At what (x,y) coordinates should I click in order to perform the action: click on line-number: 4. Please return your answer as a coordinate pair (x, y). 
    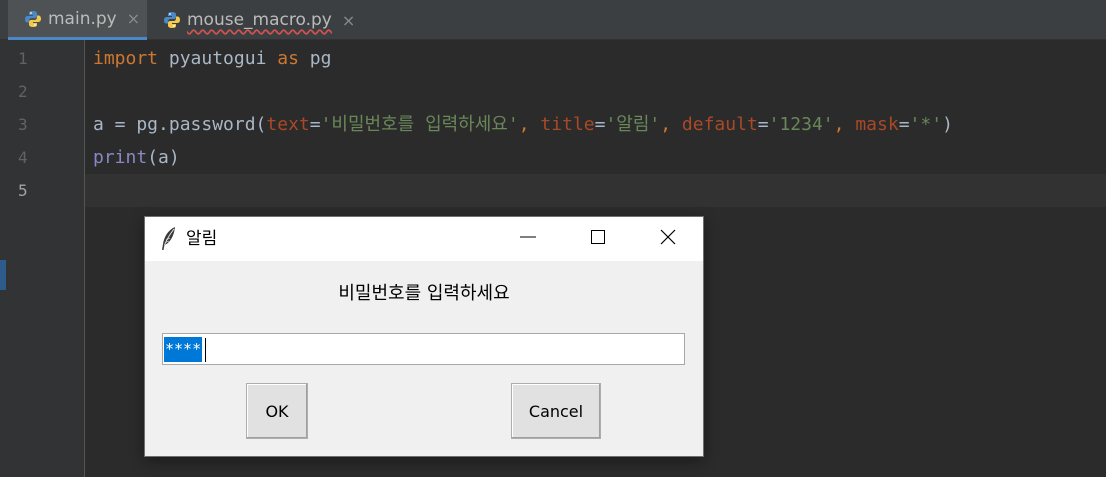
    Looking at the image, I should click on (23, 157).